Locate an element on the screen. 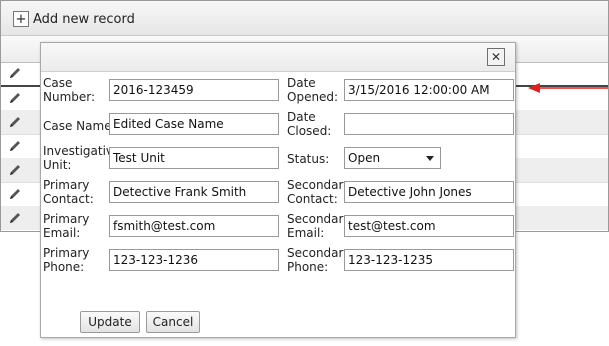 The image size is (609, 346). primary-contact-field is located at coordinates (194, 192).